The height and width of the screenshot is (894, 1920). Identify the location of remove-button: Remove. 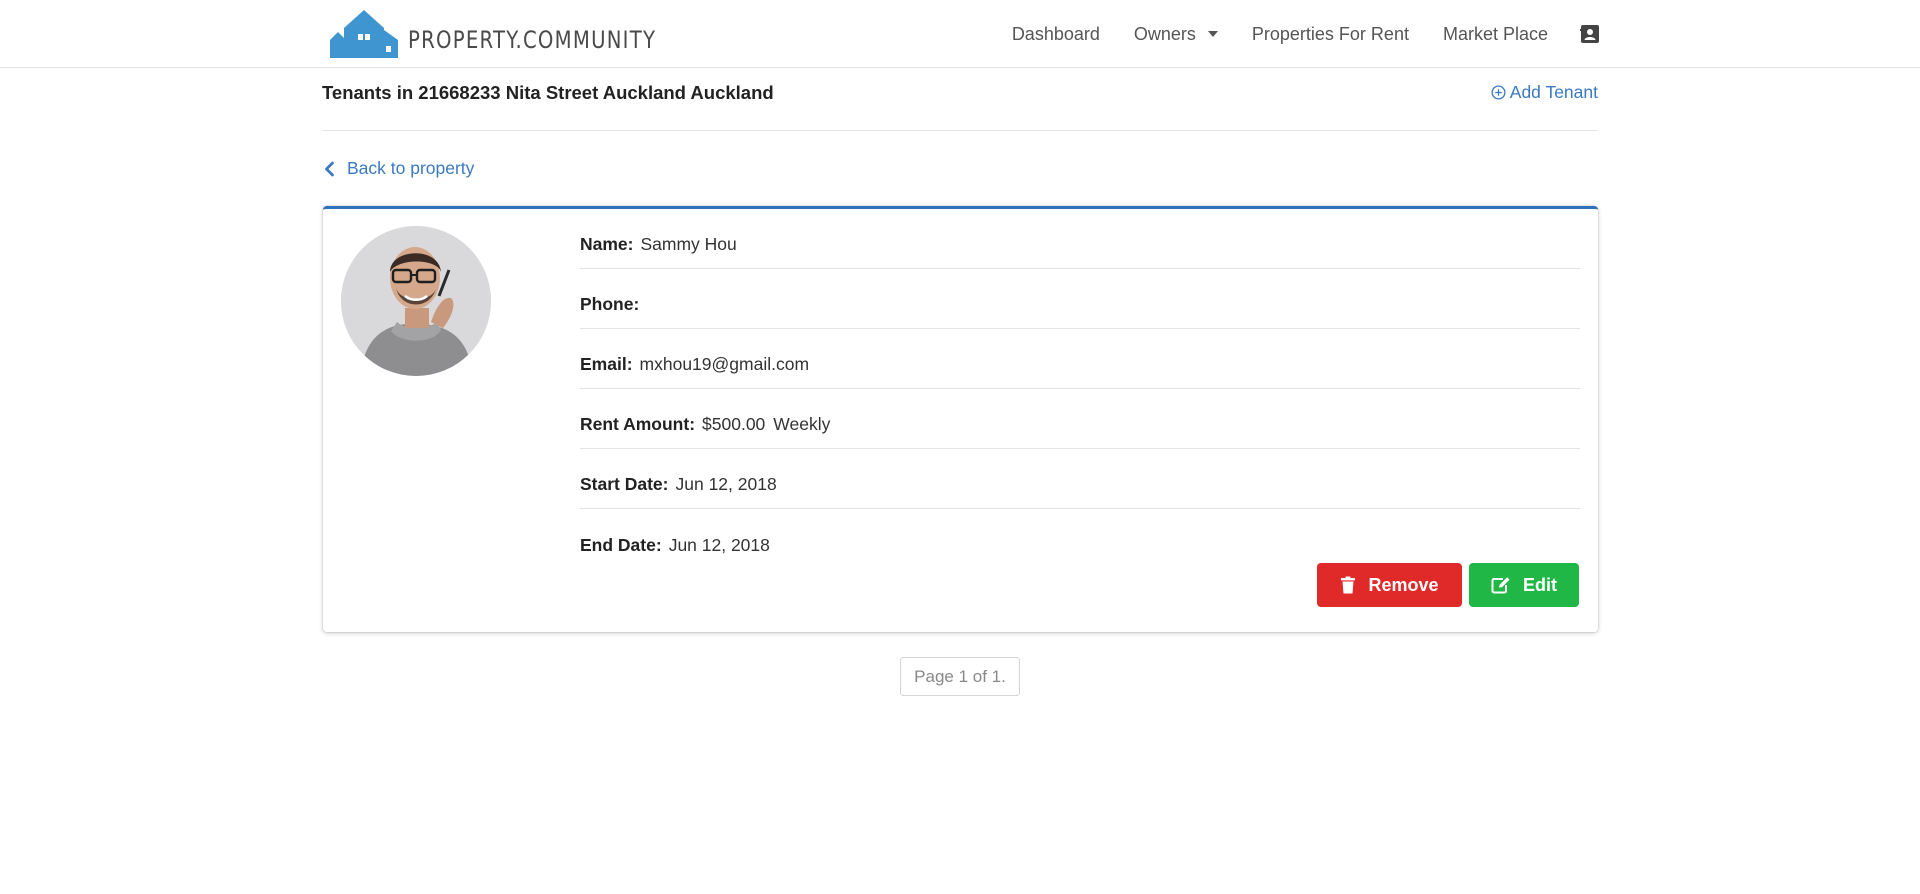
(1389, 585).